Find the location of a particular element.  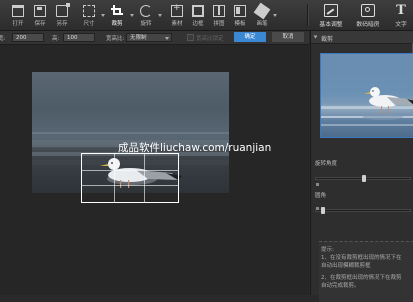

basic-adjust-button: 基本调整 is located at coordinates (331, 15).